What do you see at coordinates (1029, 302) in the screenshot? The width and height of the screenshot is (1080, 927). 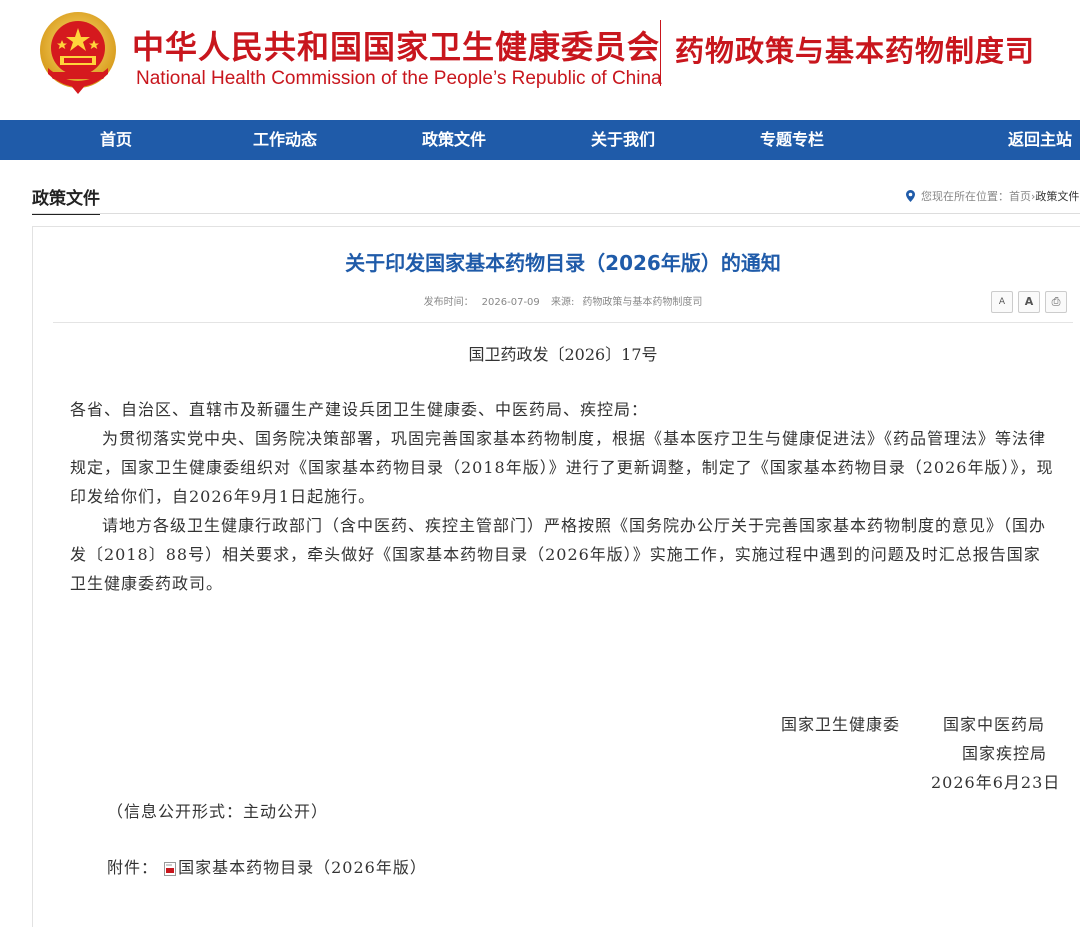 I see `font-larger-button: A` at bounding box center [1029, 302].